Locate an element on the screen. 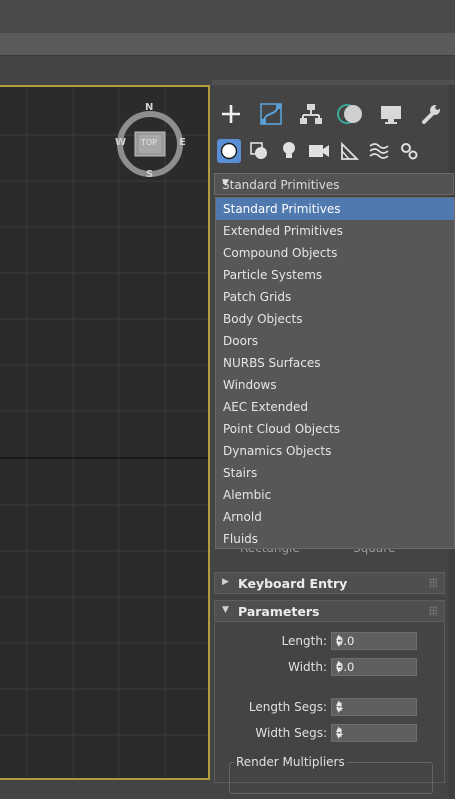  light-bulb-icon is located at coordinates (289, 150).